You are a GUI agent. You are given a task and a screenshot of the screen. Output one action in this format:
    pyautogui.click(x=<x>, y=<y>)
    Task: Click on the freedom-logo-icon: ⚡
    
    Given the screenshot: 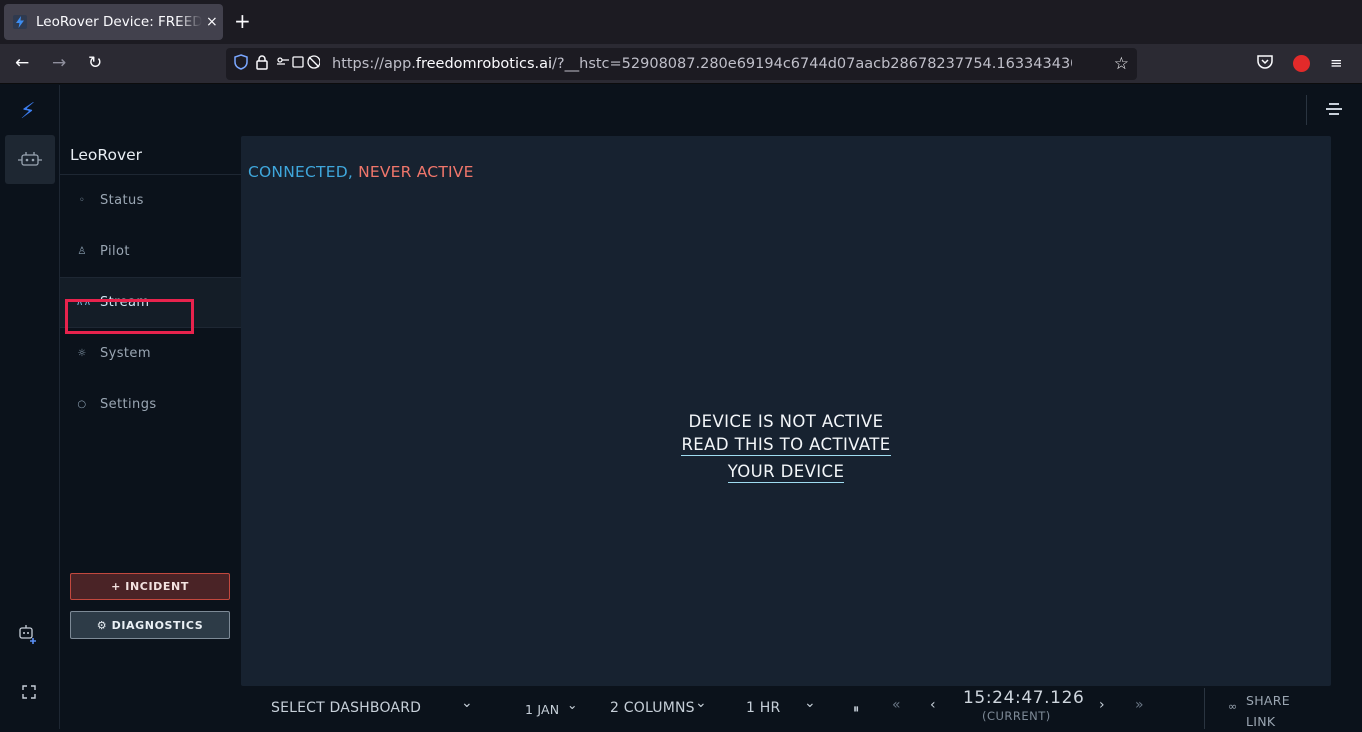 What is the action you would take?
    pyautogui.click(x=27, y=111)
    